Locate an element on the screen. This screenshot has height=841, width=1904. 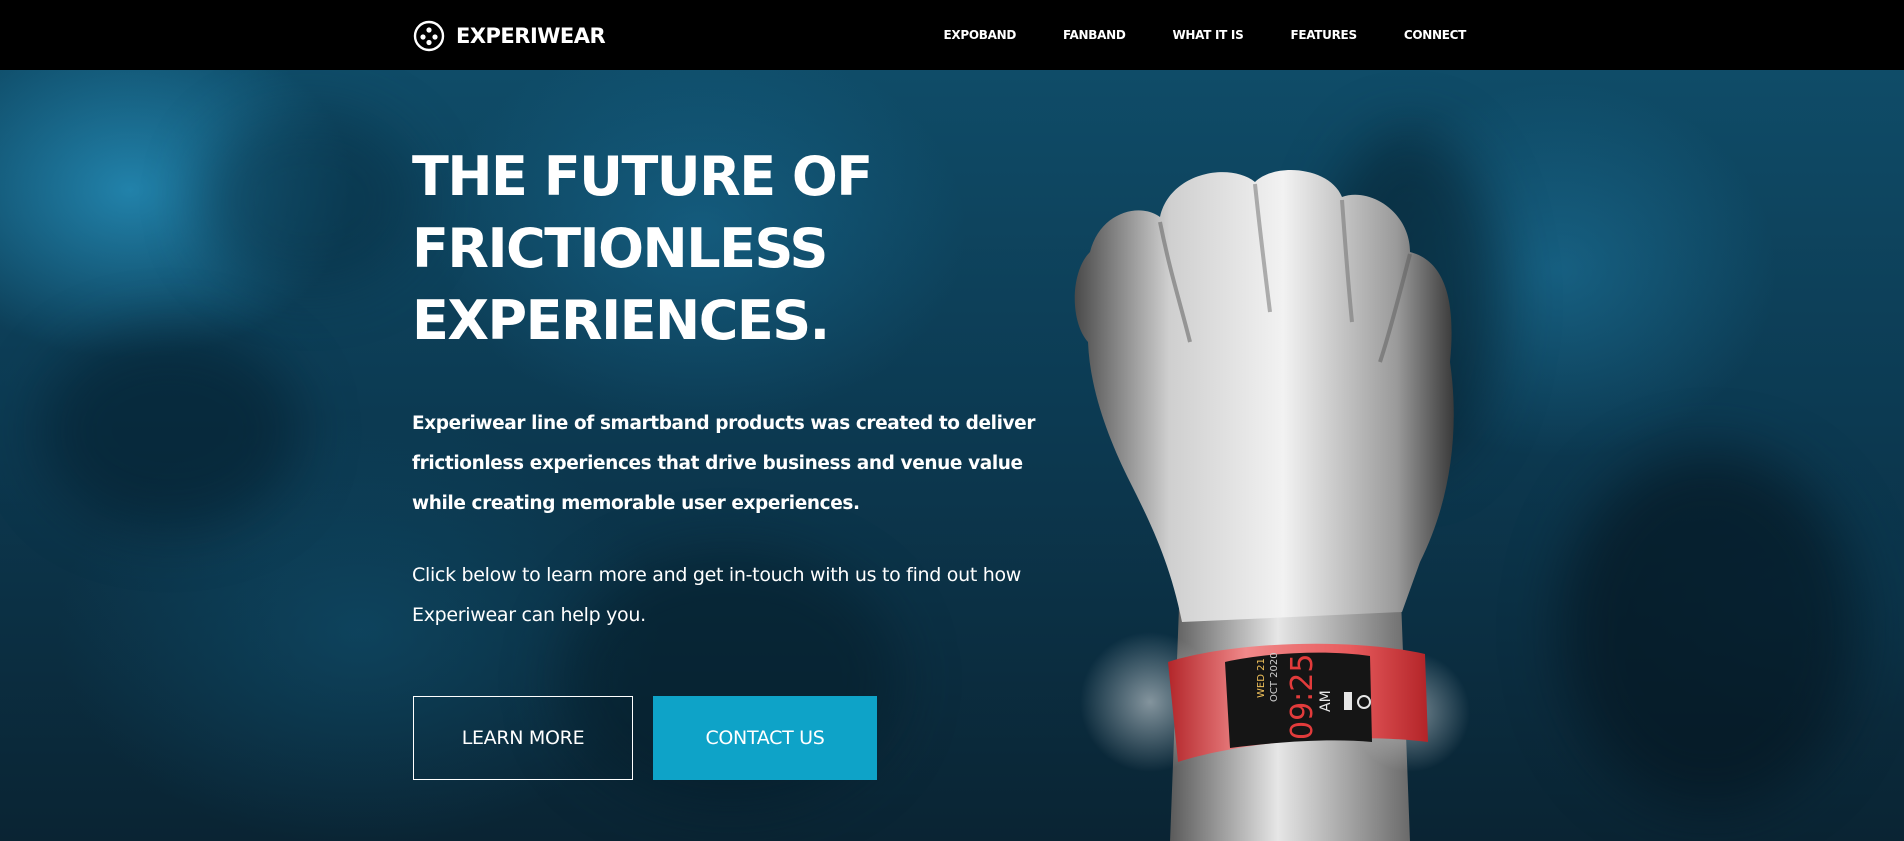
nav-item-connect: CONNECT is located at coordinates (1435, 35).